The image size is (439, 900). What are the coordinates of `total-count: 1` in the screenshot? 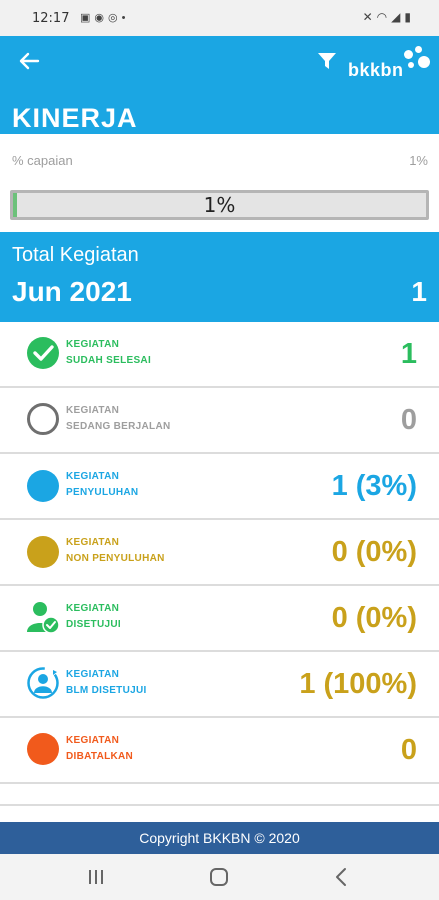 It's located at (419, 291).